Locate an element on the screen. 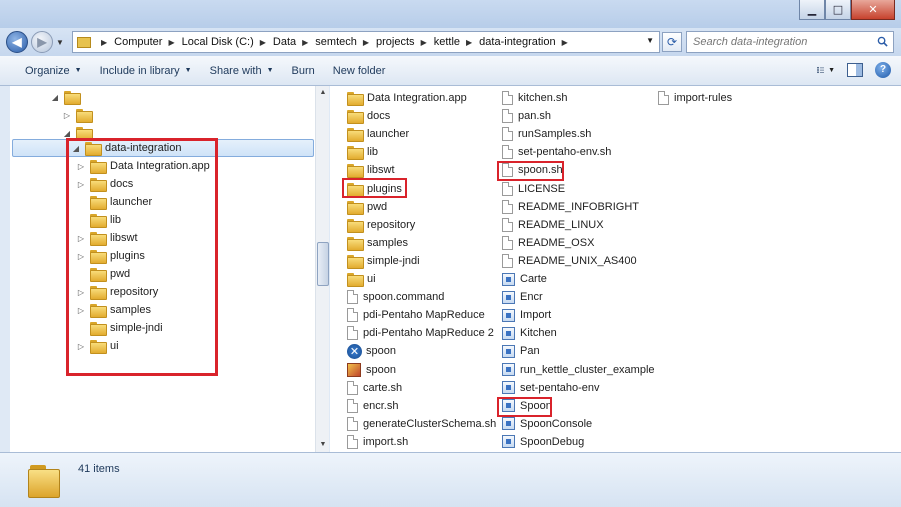  file-name: libswt is located at coordinates (381, 170).